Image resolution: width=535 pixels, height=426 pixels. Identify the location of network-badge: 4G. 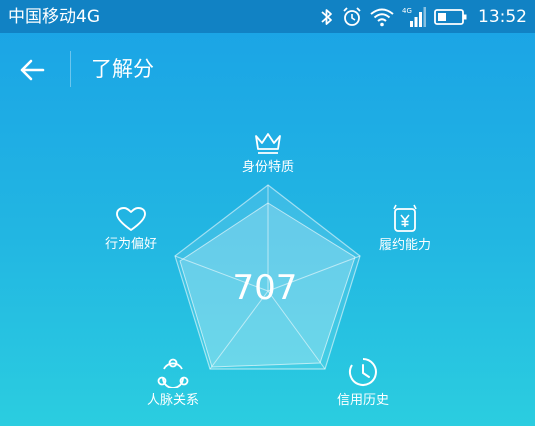
(407, 11).